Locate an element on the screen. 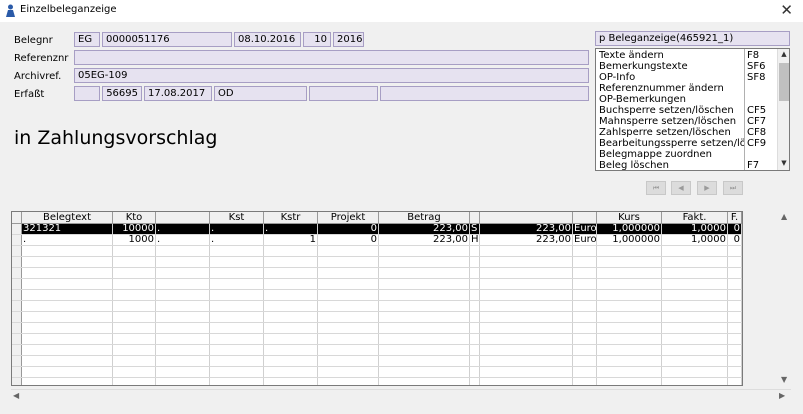  last-record-button: ⏭ is located at coordinates (733, 188).